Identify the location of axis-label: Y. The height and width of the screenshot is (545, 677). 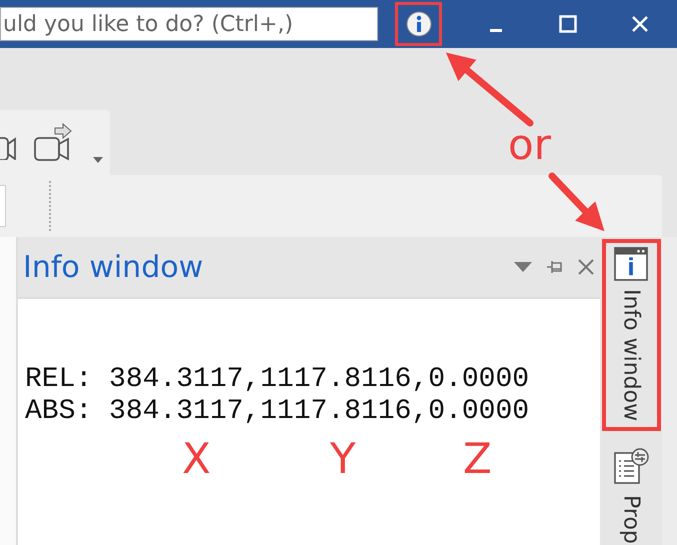
(343, 459).